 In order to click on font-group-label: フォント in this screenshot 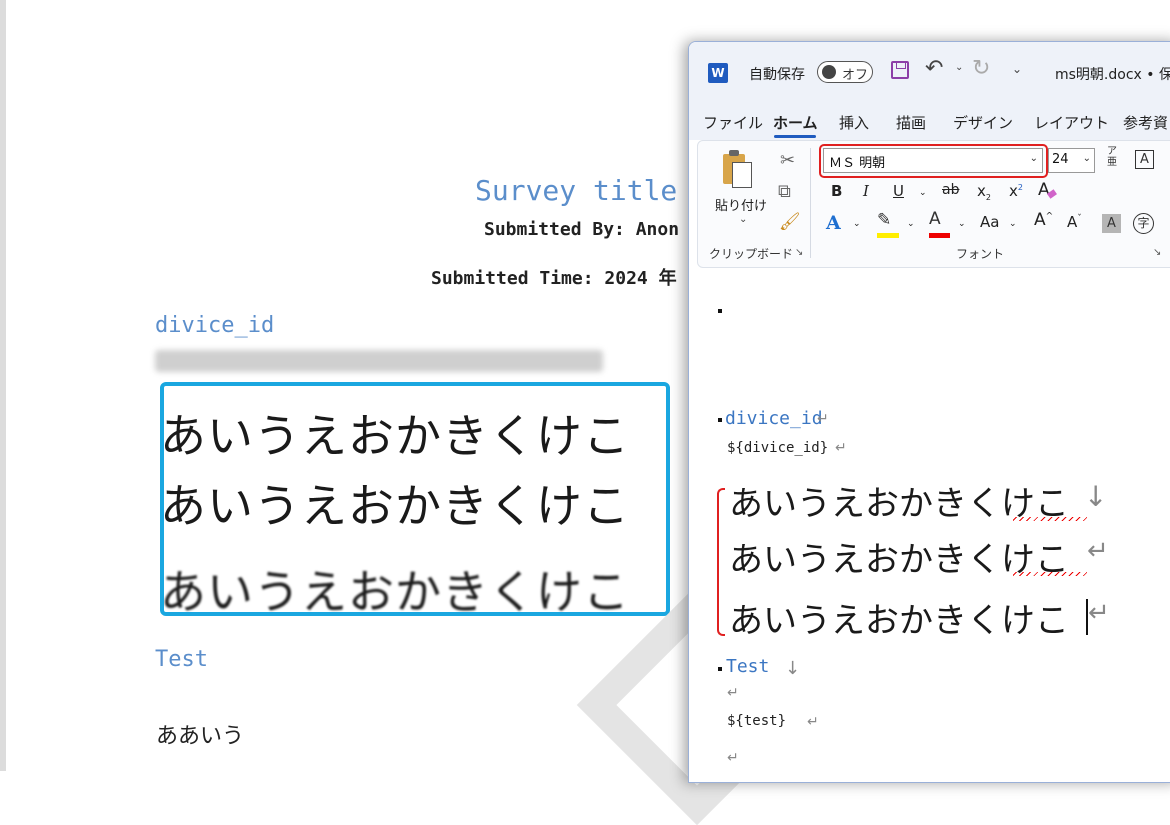, I will do `click(980, 254)`.